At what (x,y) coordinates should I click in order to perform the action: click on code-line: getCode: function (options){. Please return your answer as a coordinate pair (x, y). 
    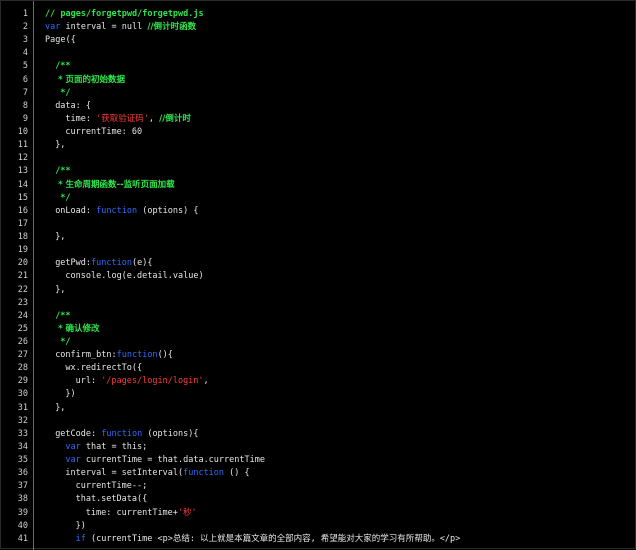
    Looking at the image, I should click on (126, 434).